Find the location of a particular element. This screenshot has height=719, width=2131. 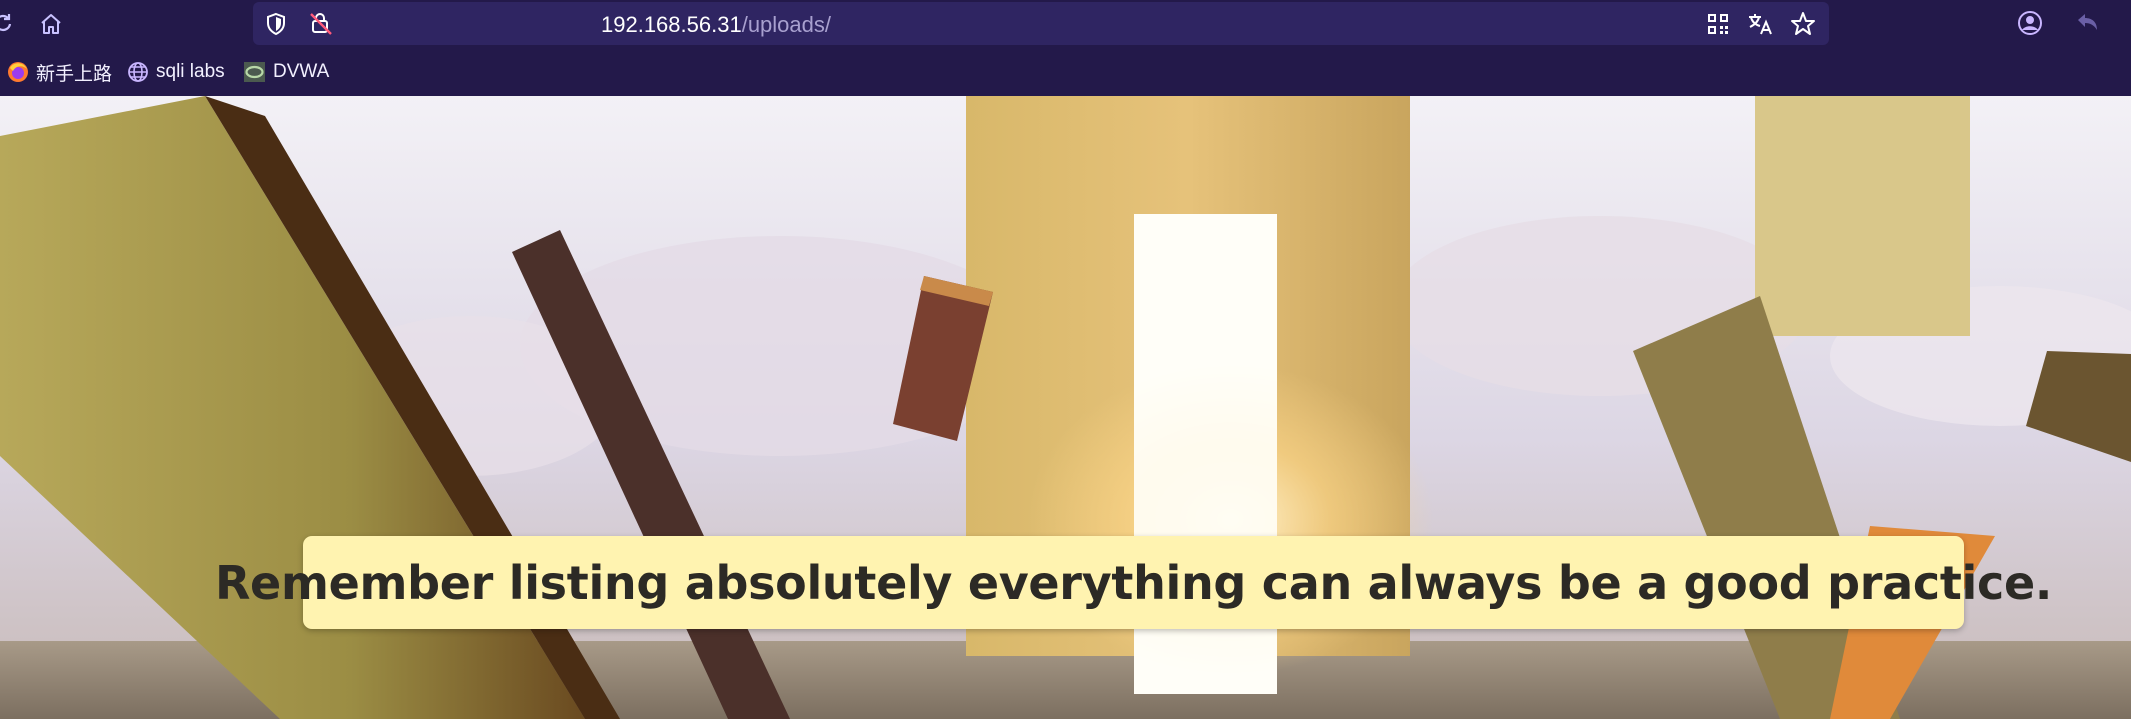

bookmark-new-user-guide: 新手上路 is located at coordinates (60, 72).